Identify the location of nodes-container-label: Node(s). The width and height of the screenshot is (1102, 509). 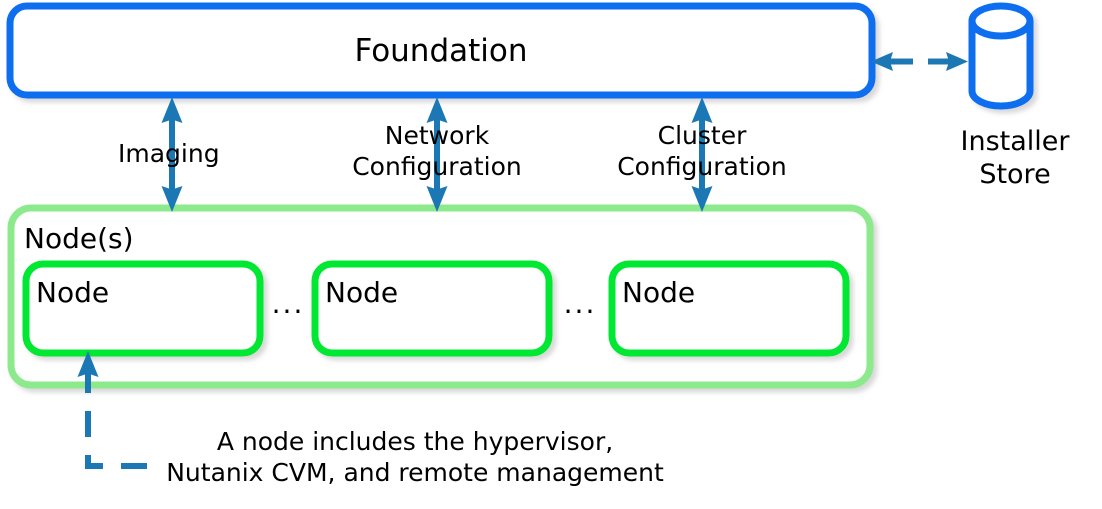
(79, 238).